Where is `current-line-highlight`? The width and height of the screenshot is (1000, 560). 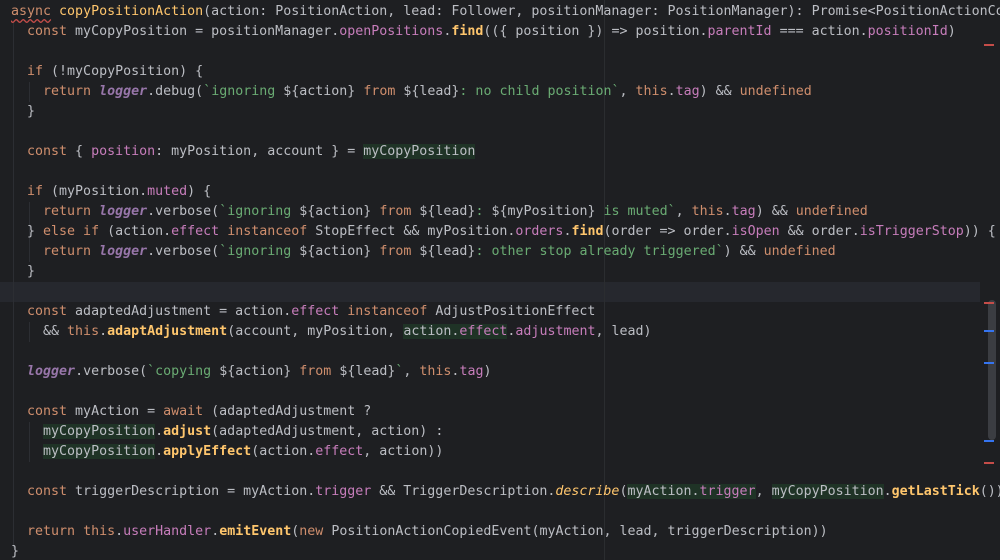 current-line-highlight is located at coordinates (490, 292).